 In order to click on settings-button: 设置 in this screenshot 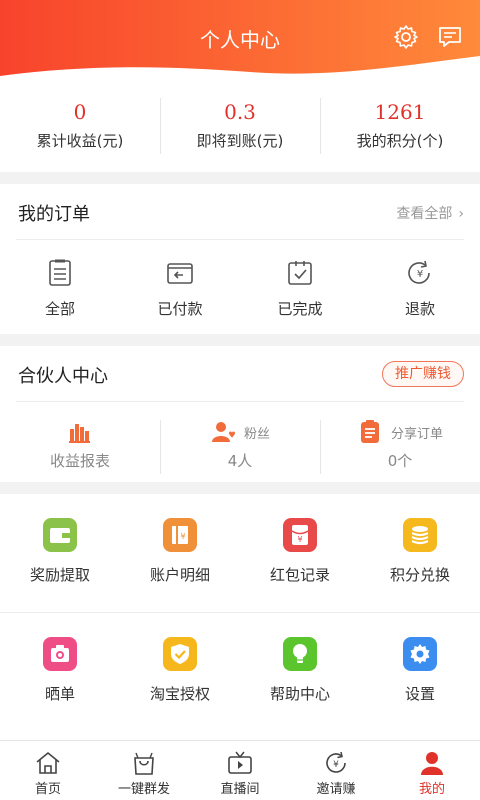, I will do `click(420, 671)`.